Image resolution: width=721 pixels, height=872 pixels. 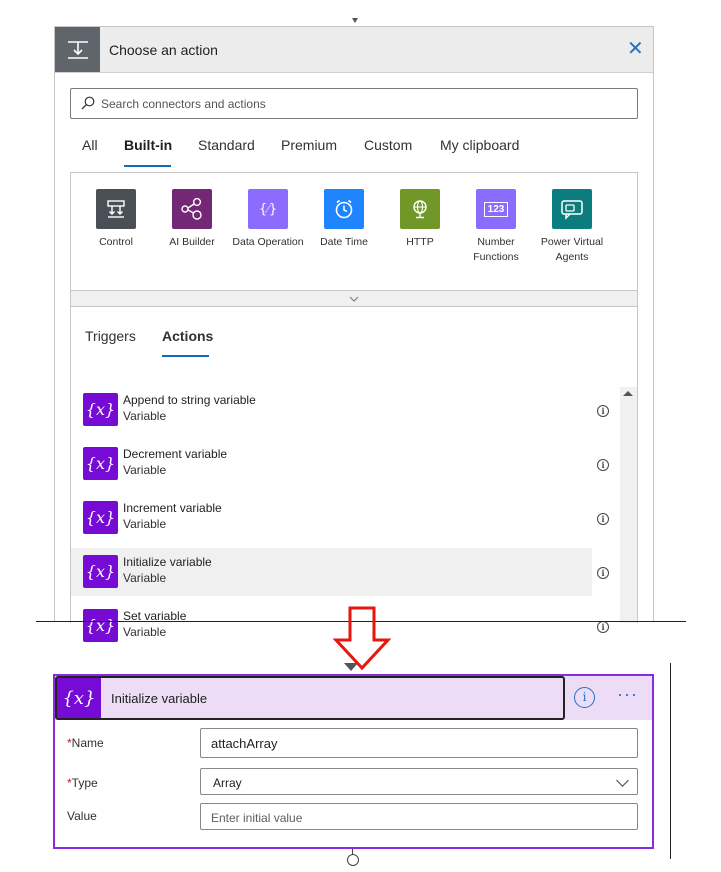 What do you see at coordinates (420, 242) in the screenshot?
I see `connector-label: HTTP` at bounding box center [420, 242].